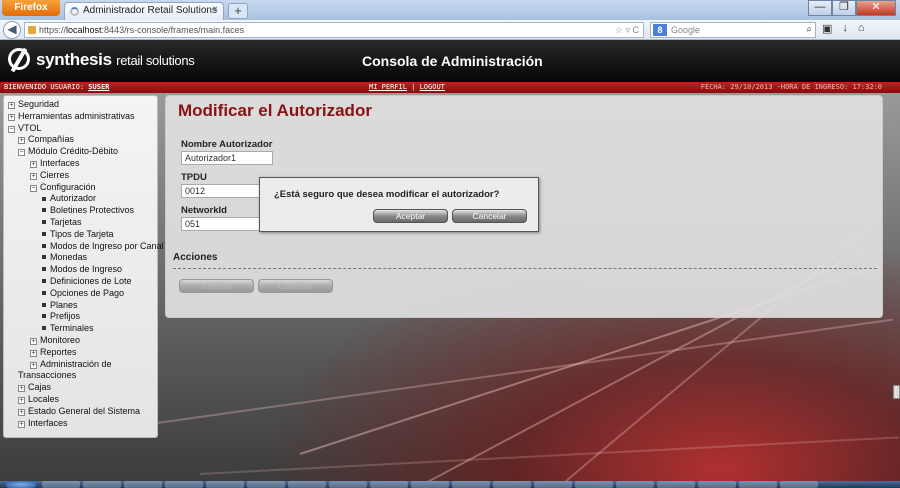 Image resolution: width=900 pixels, height=488 pixels. I want to click on tree-item: Definiciones de Lote, so click(80, 282).